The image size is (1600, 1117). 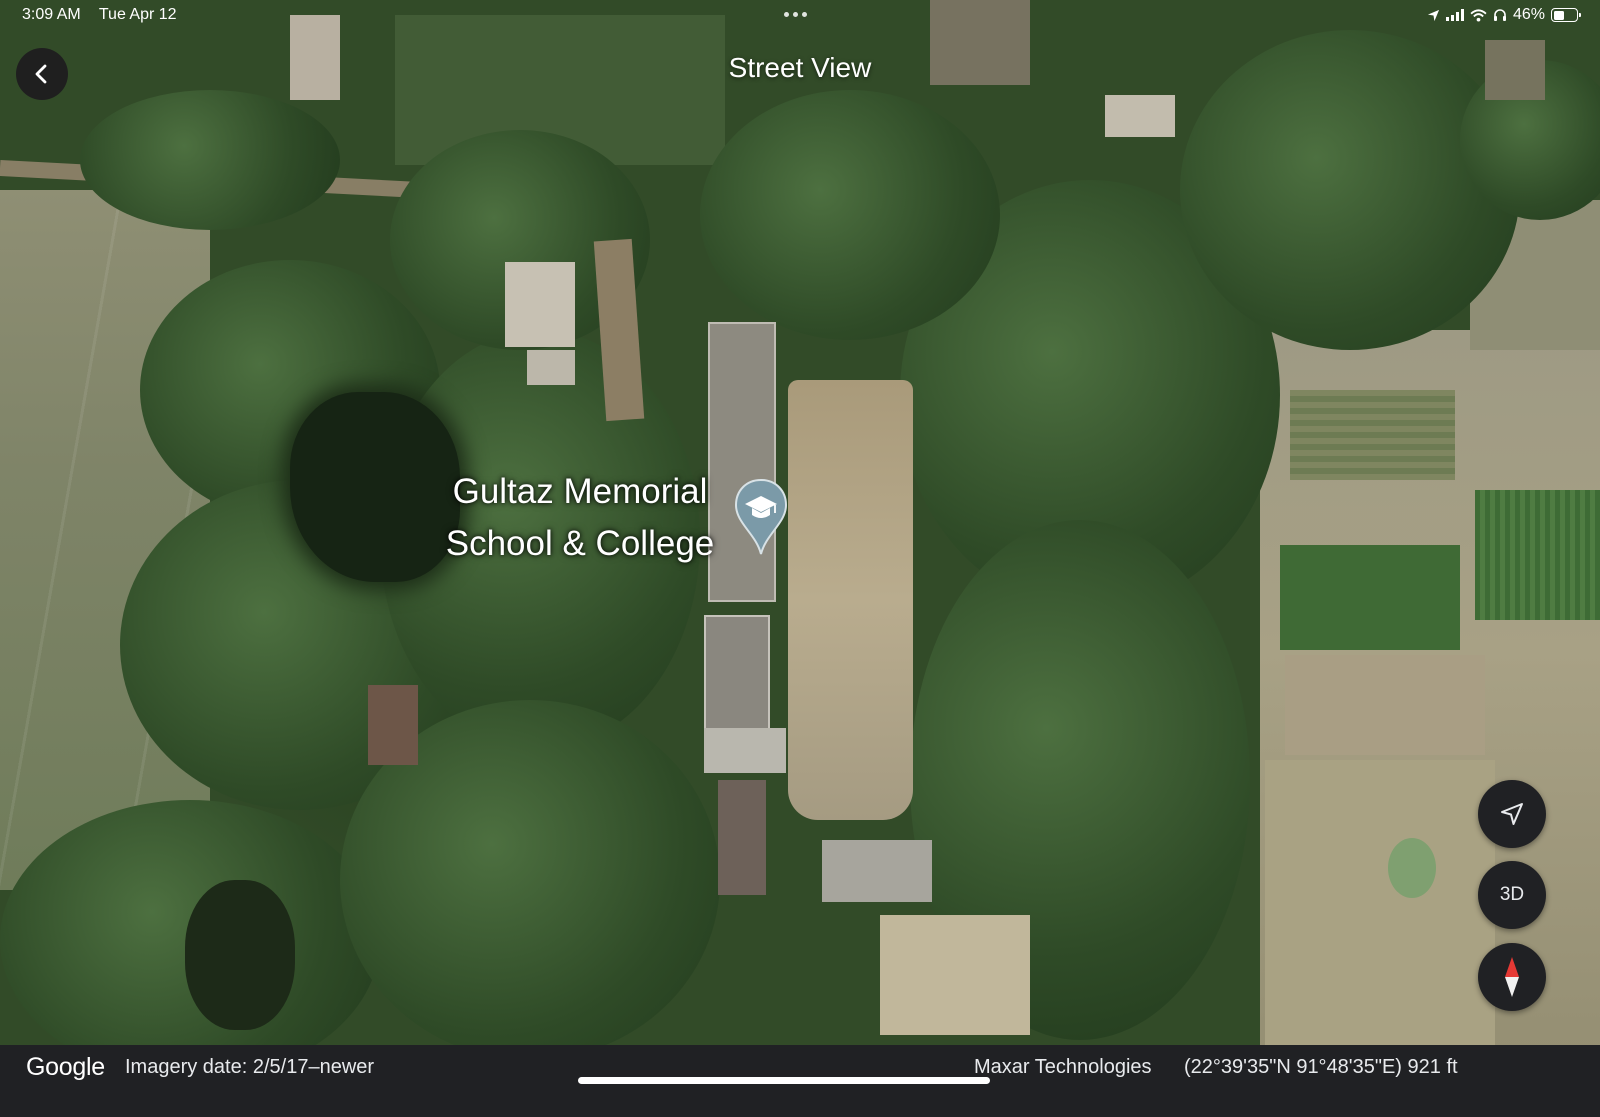 What do you see at coordinates (1454, 15) in the screenshot?
I see `cellular-signal-icon` at bounding box center [1454, 15].